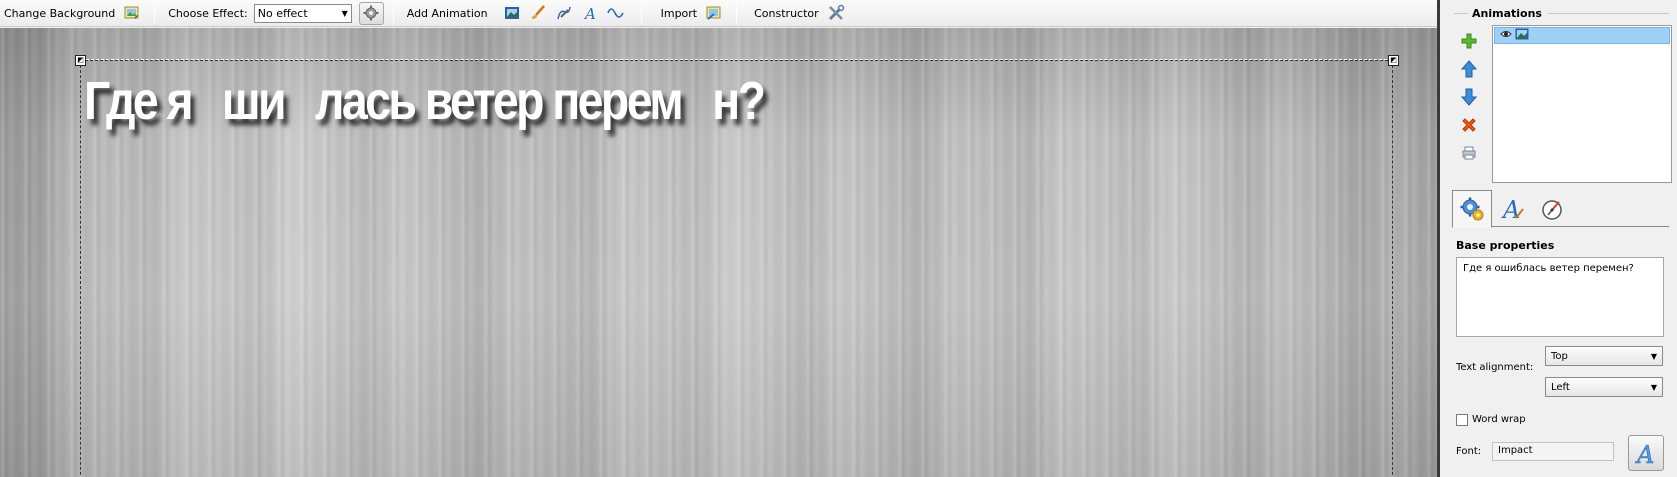 The height and width of the screenshot is (477, 1677). I want to click on animations-group-title: Animations, so click(1561, 13).